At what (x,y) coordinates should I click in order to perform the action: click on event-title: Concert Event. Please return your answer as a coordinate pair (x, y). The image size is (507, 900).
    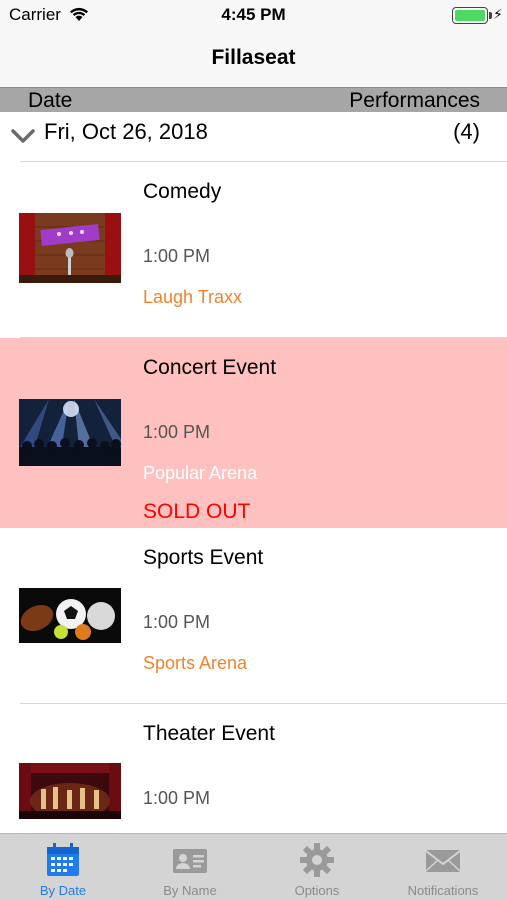
    Looking at the image, I should click on (210, 367).